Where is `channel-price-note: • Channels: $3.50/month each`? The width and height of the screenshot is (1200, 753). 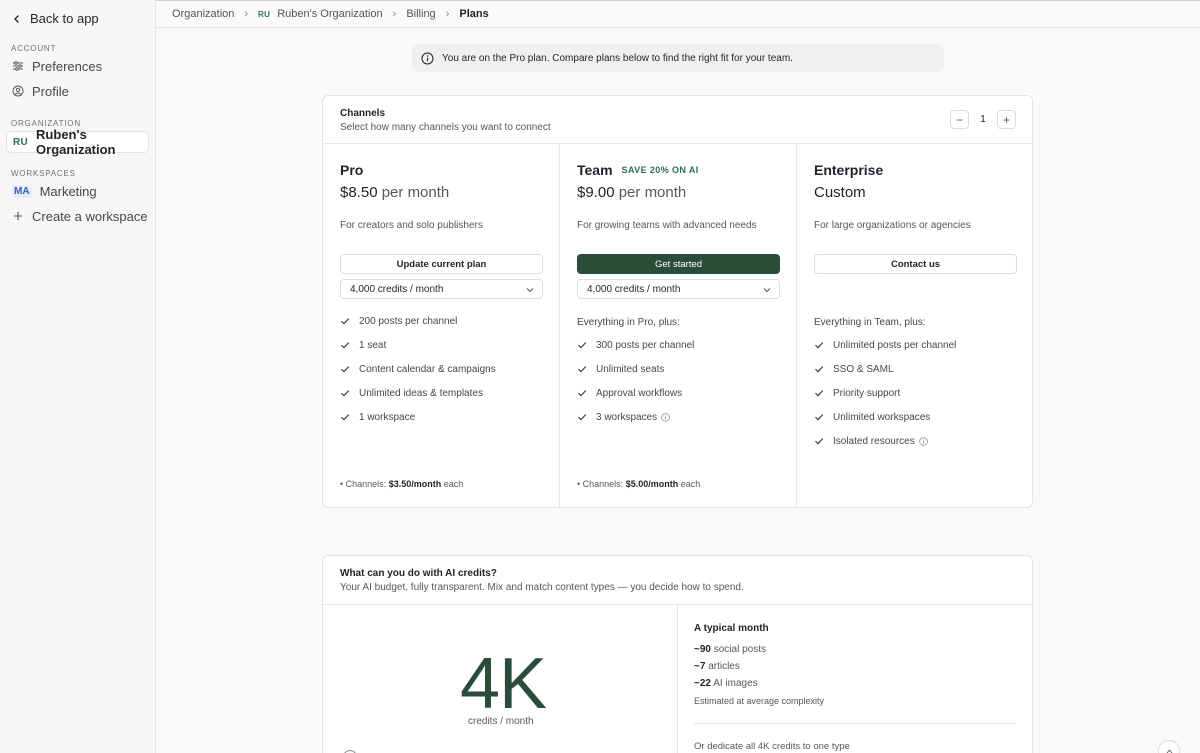
channel-price-note: • Channels: $3.50/month each is located at coordinates (402, 484).